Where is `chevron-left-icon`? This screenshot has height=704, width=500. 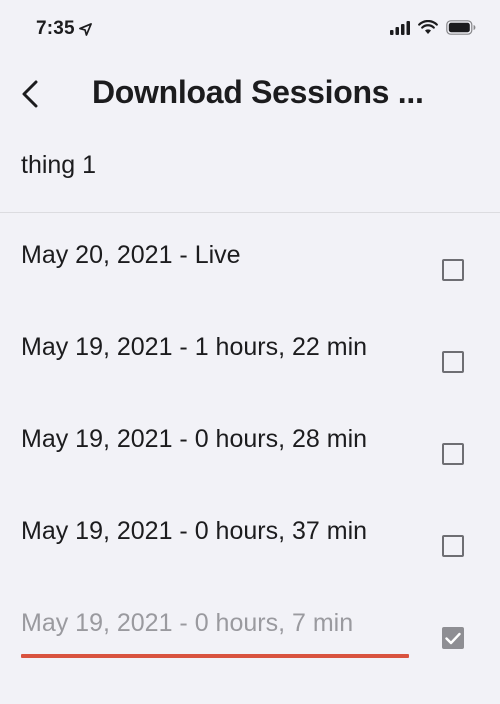
chevron-left-icon is located at coordinates (30, 94).